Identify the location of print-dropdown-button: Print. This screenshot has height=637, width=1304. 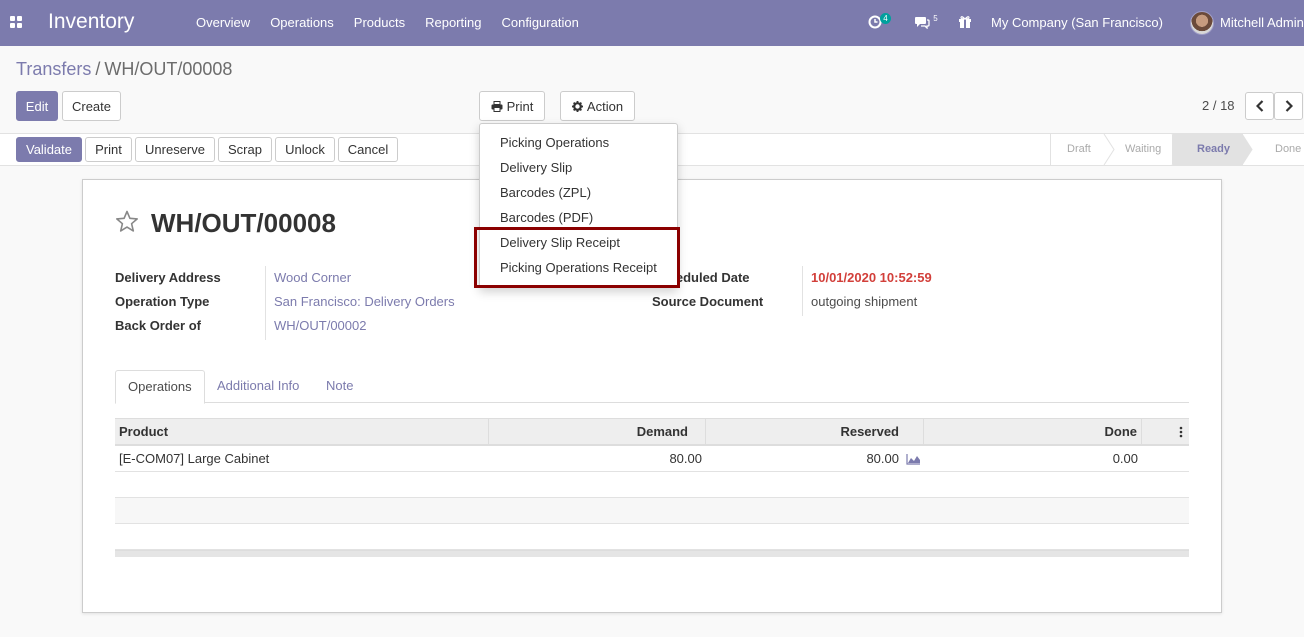
(512, 106).